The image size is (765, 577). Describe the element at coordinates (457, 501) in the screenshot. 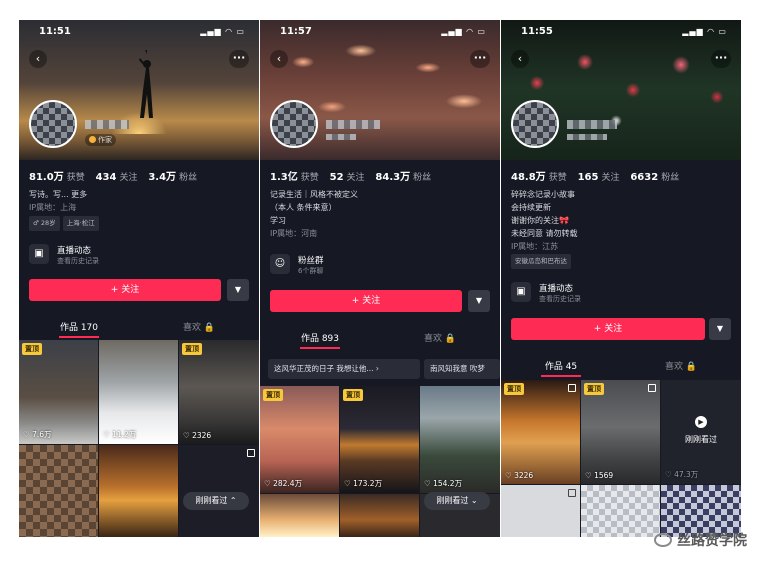

I see `just-watched-button: 刚刚看过 ⌄` at that location.